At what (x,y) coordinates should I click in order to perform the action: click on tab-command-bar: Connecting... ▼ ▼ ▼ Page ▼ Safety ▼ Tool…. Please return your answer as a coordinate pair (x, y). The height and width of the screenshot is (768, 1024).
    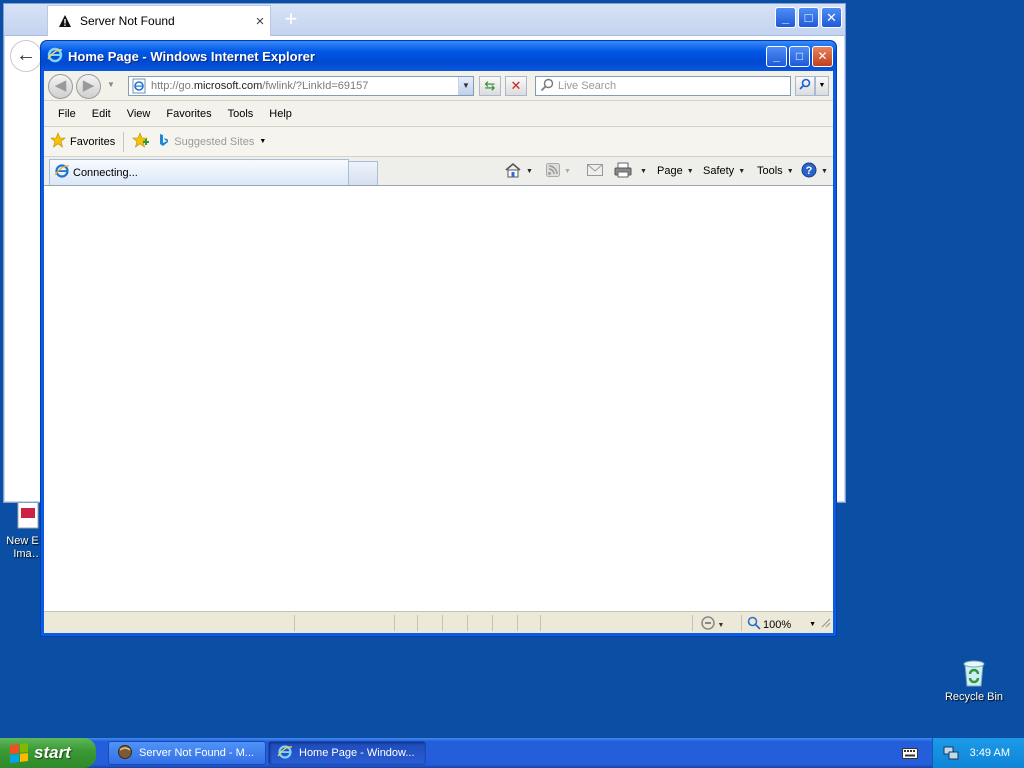
    Looking at the image, I should click on (438, 171).